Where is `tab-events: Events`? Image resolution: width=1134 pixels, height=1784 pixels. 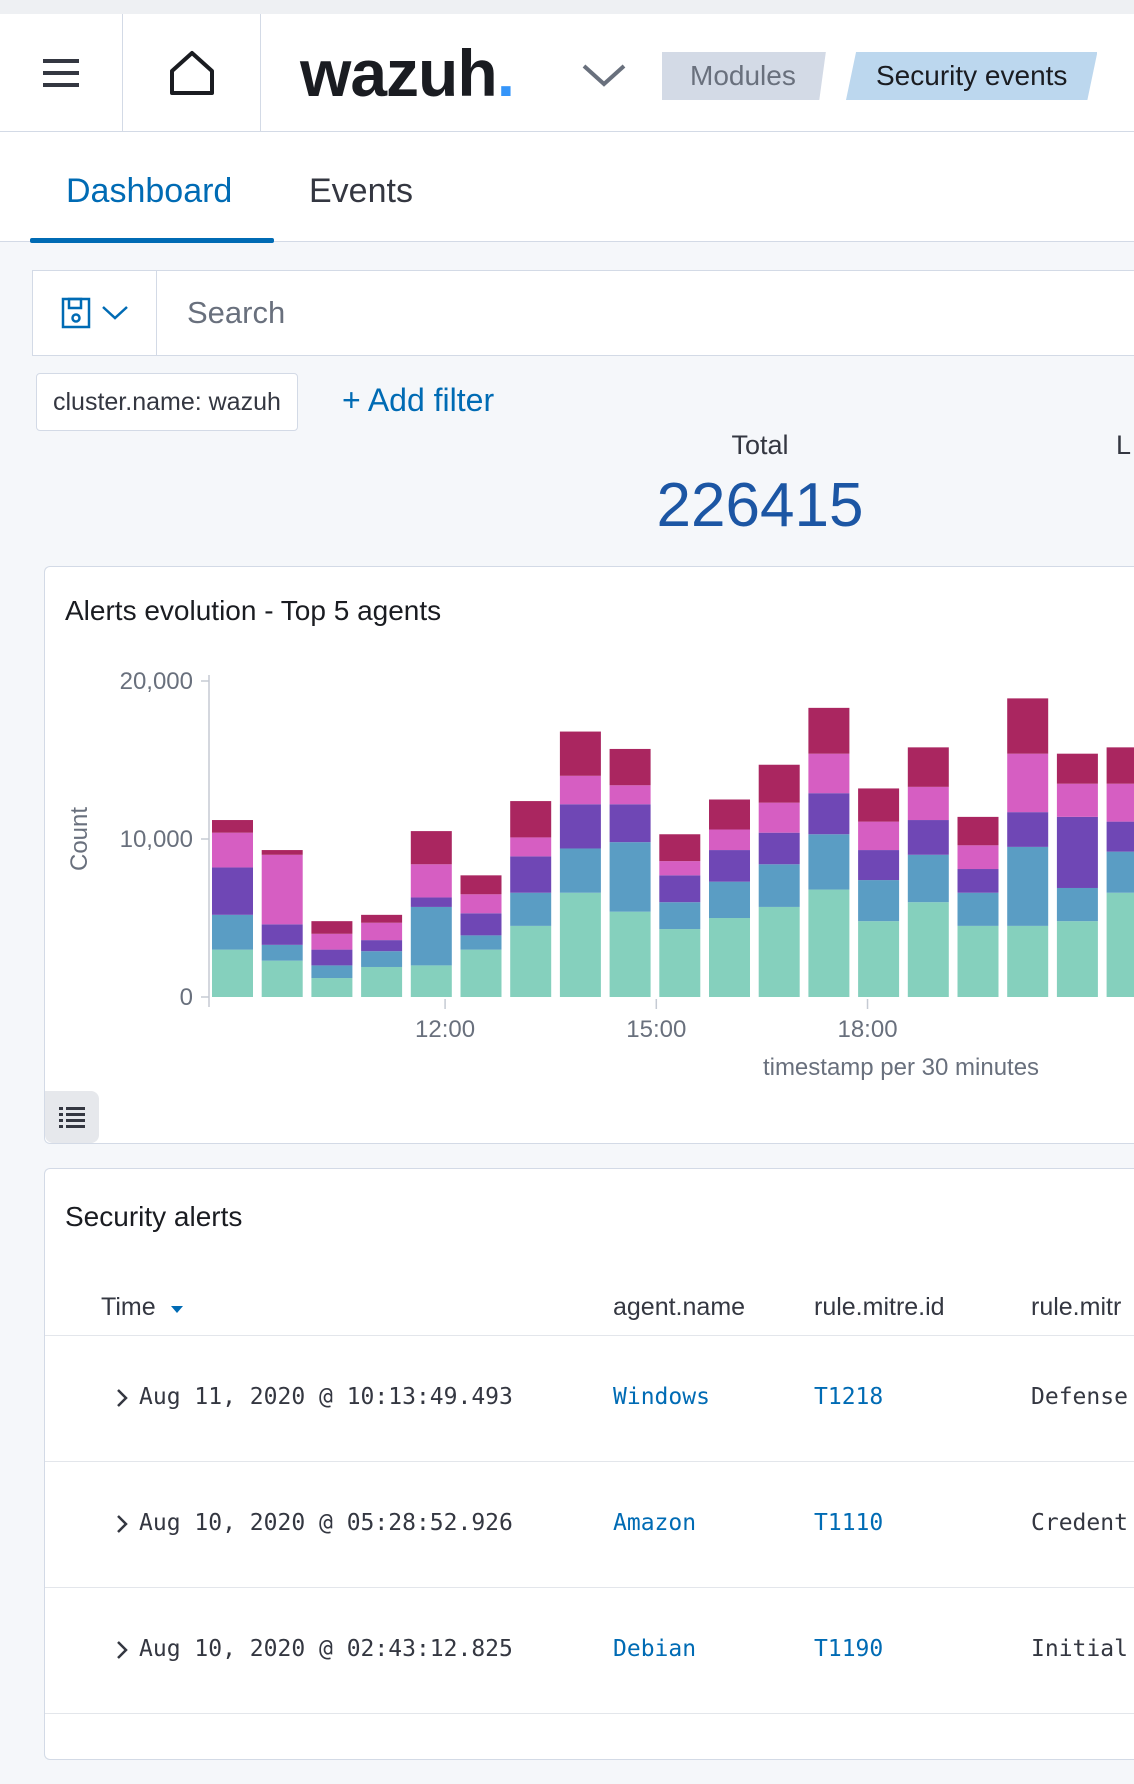 tab-events: Events is located at coordinates (361, 191).